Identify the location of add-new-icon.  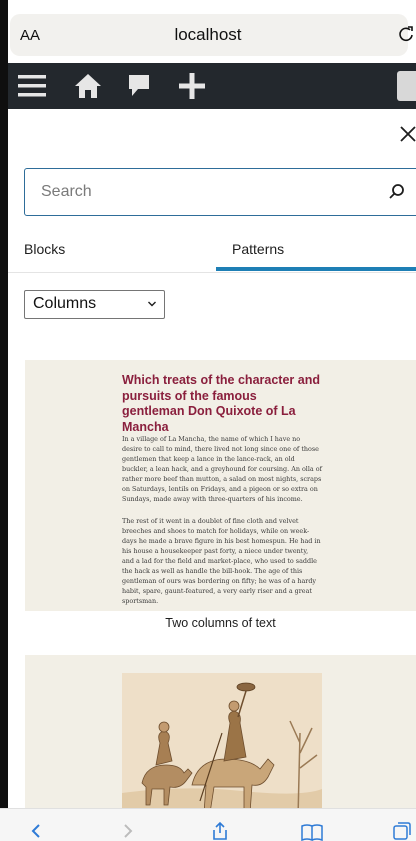
(192, 86).